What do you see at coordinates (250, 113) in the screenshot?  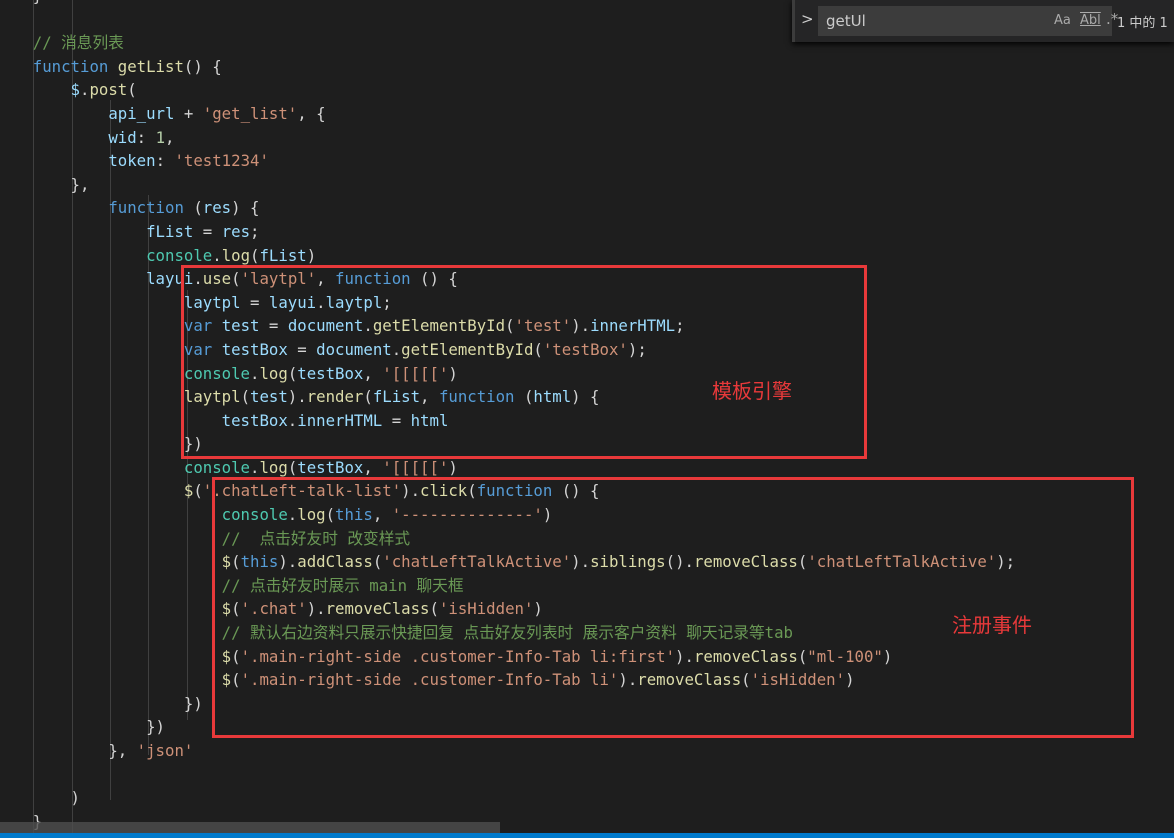 I see `code-token: 'get_list'` at bounding box center [250, 113].